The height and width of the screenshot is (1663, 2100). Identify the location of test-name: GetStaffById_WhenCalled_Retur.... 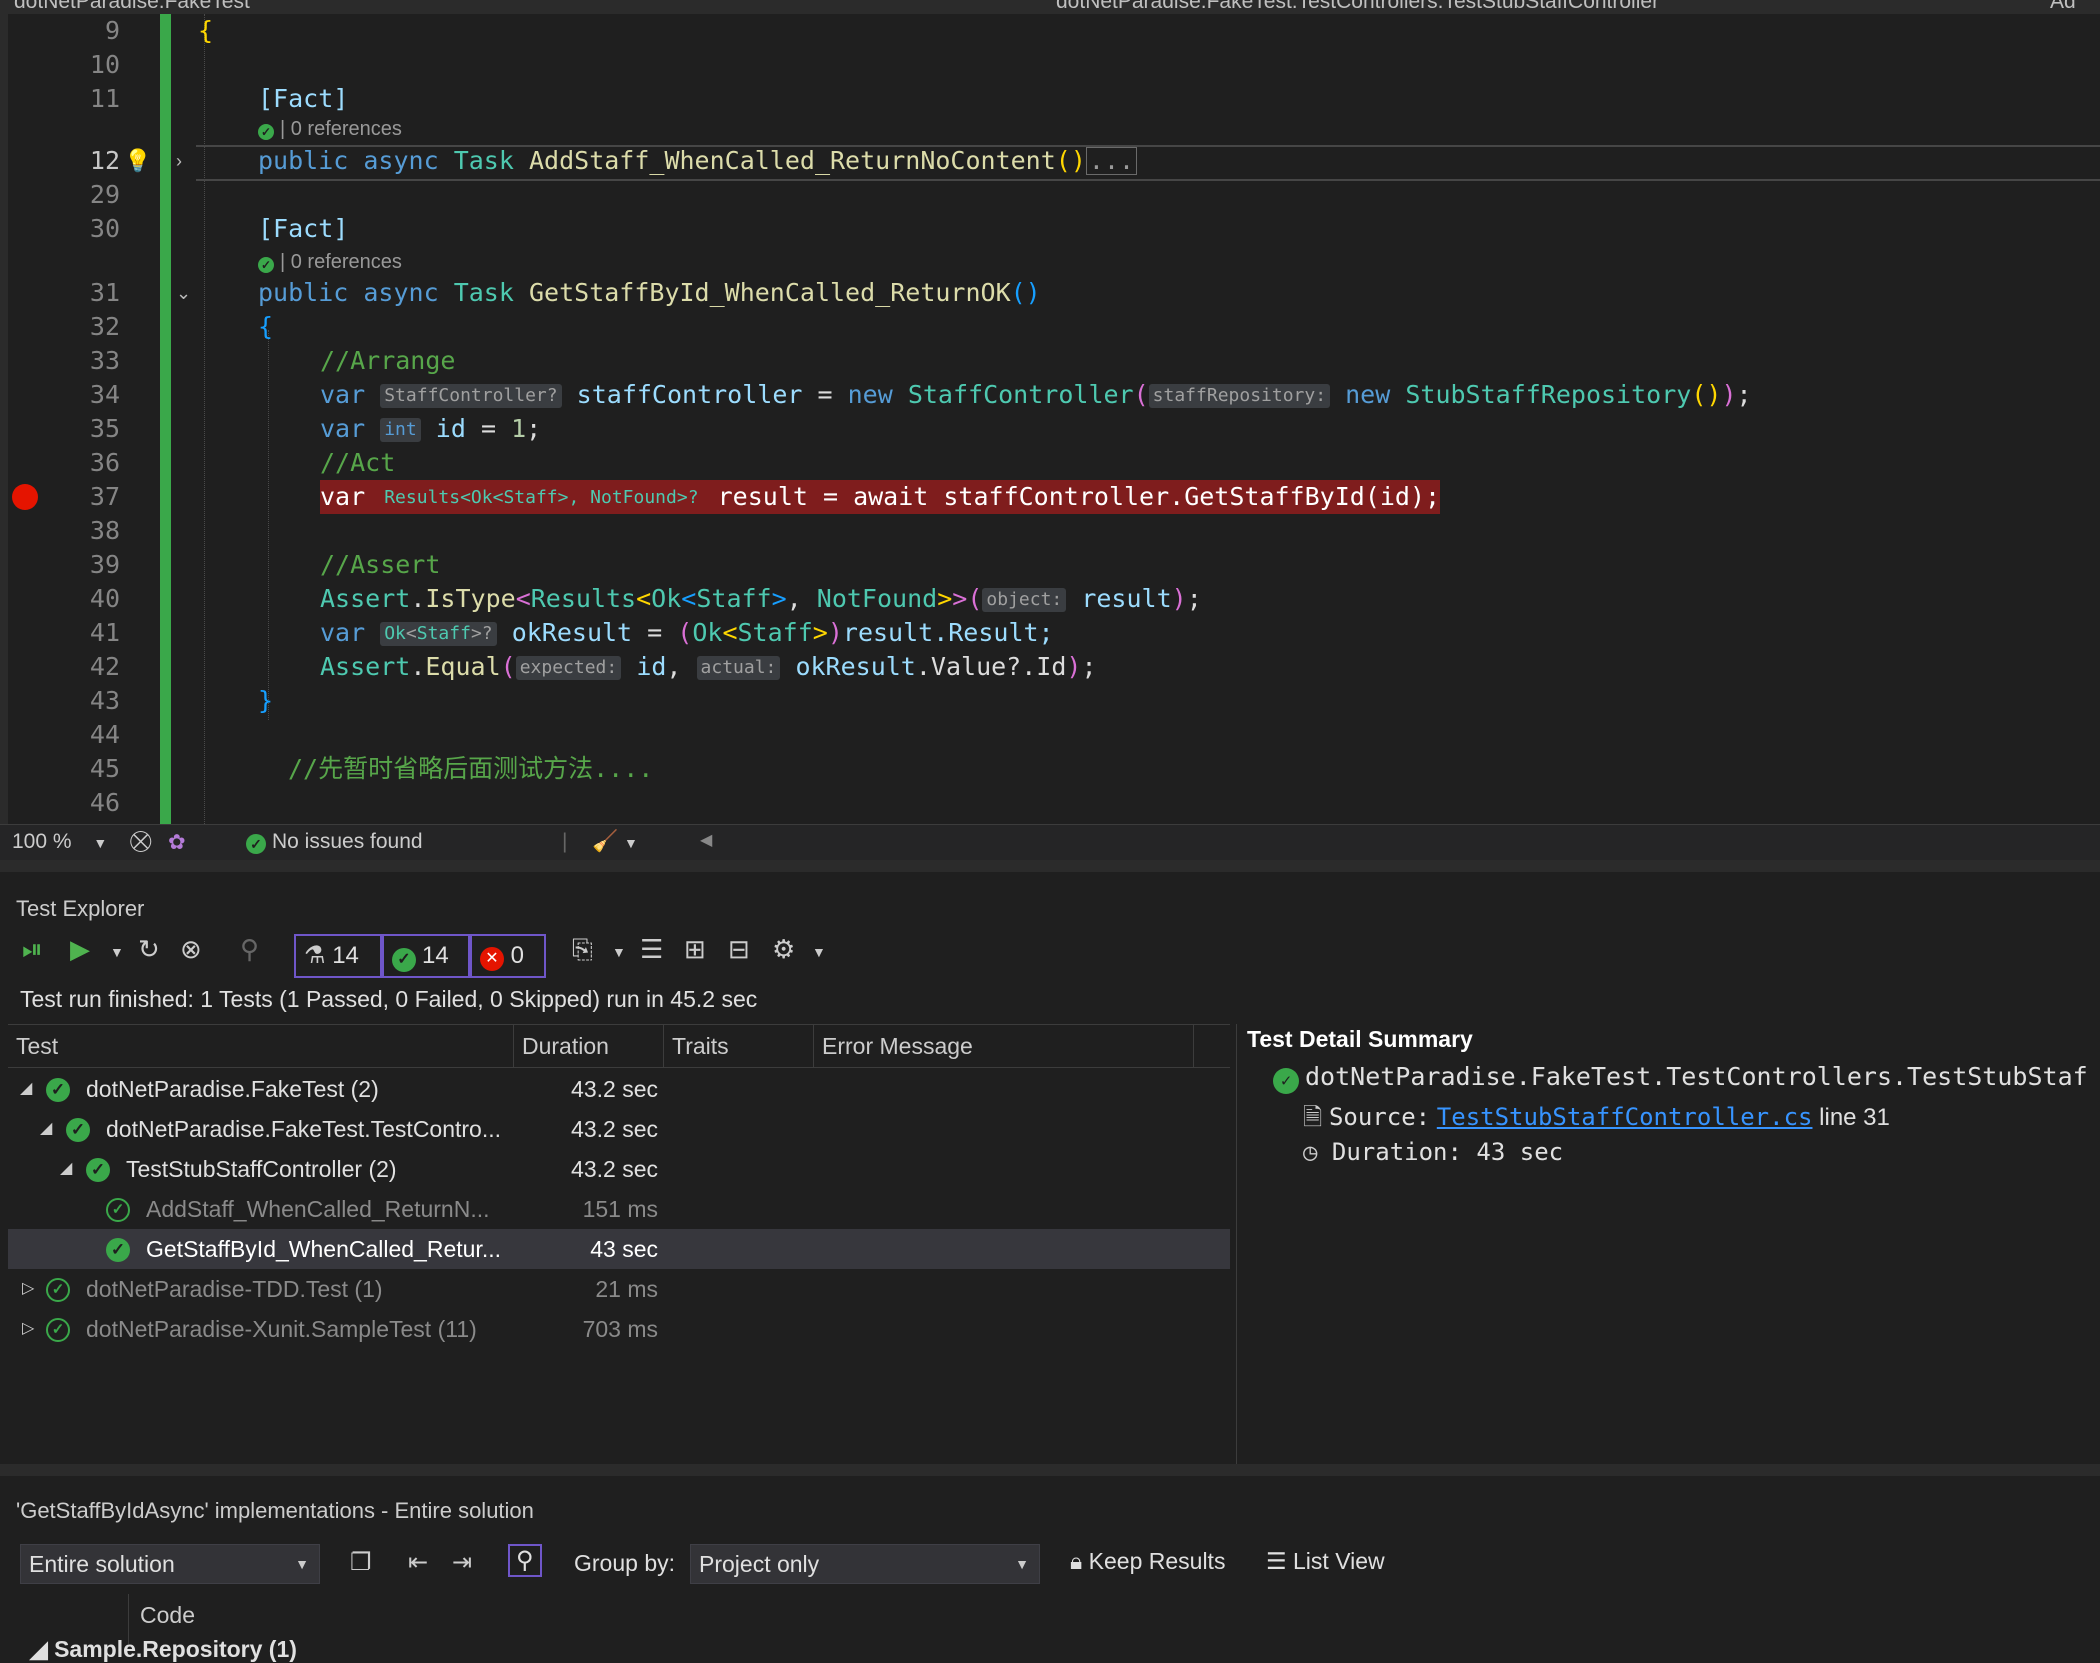
(323, 1249).